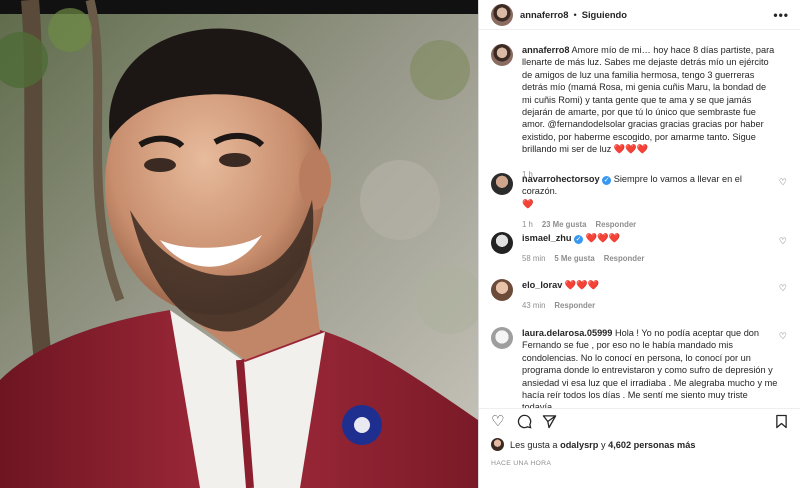 The image size is (800, 488). Describe the element at coordinates (497, 421) in the screenshot. I see `heart-icon: ♡` at that location.